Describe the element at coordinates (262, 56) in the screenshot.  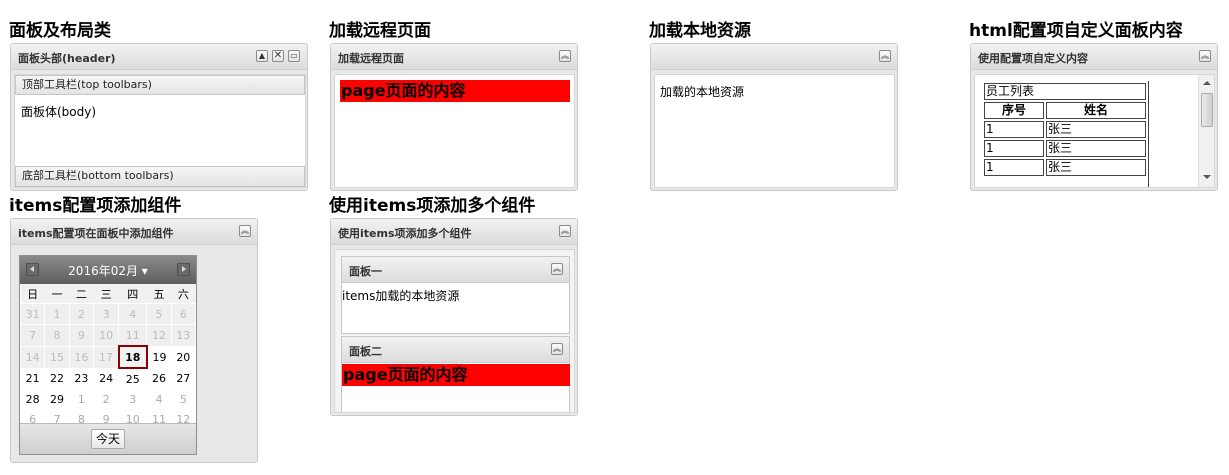
I see `triangle-up-icon: ▲` at that location.